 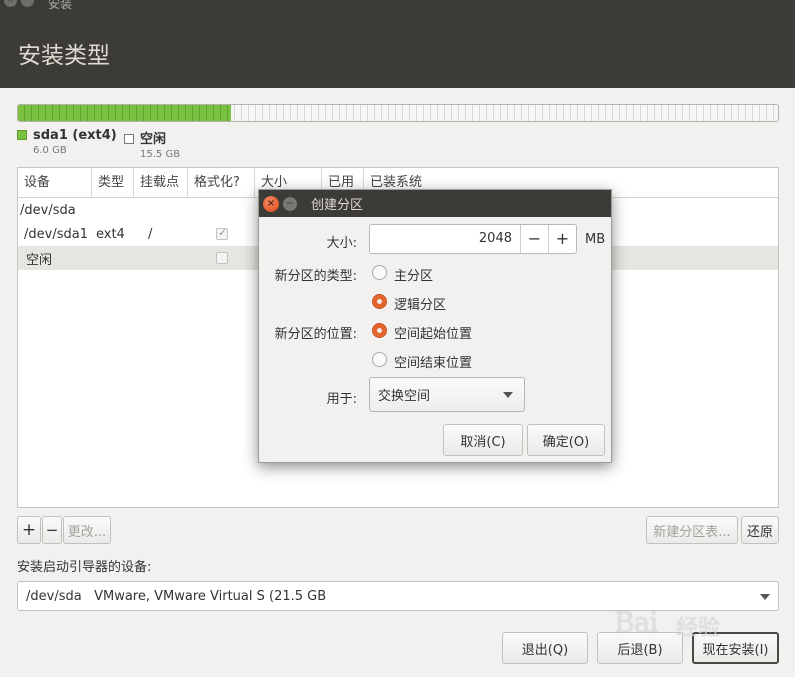 I want to click on ok-button: 确定(O), so click(x=566, y=440).